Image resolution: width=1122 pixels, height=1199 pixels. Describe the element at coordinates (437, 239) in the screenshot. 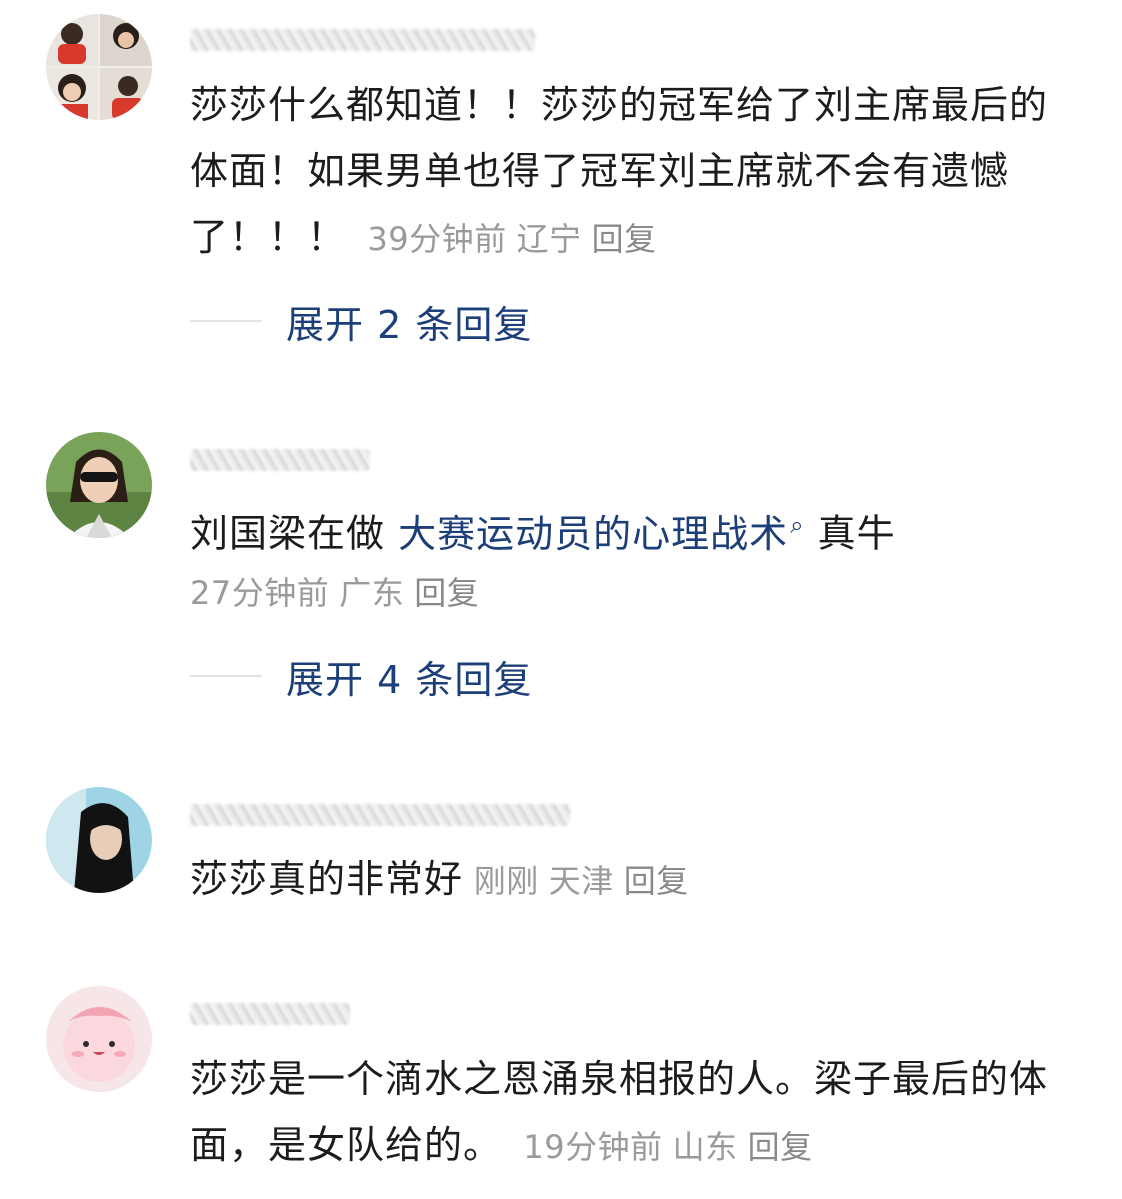

I see `comment-time: 39分钟前` at that location.